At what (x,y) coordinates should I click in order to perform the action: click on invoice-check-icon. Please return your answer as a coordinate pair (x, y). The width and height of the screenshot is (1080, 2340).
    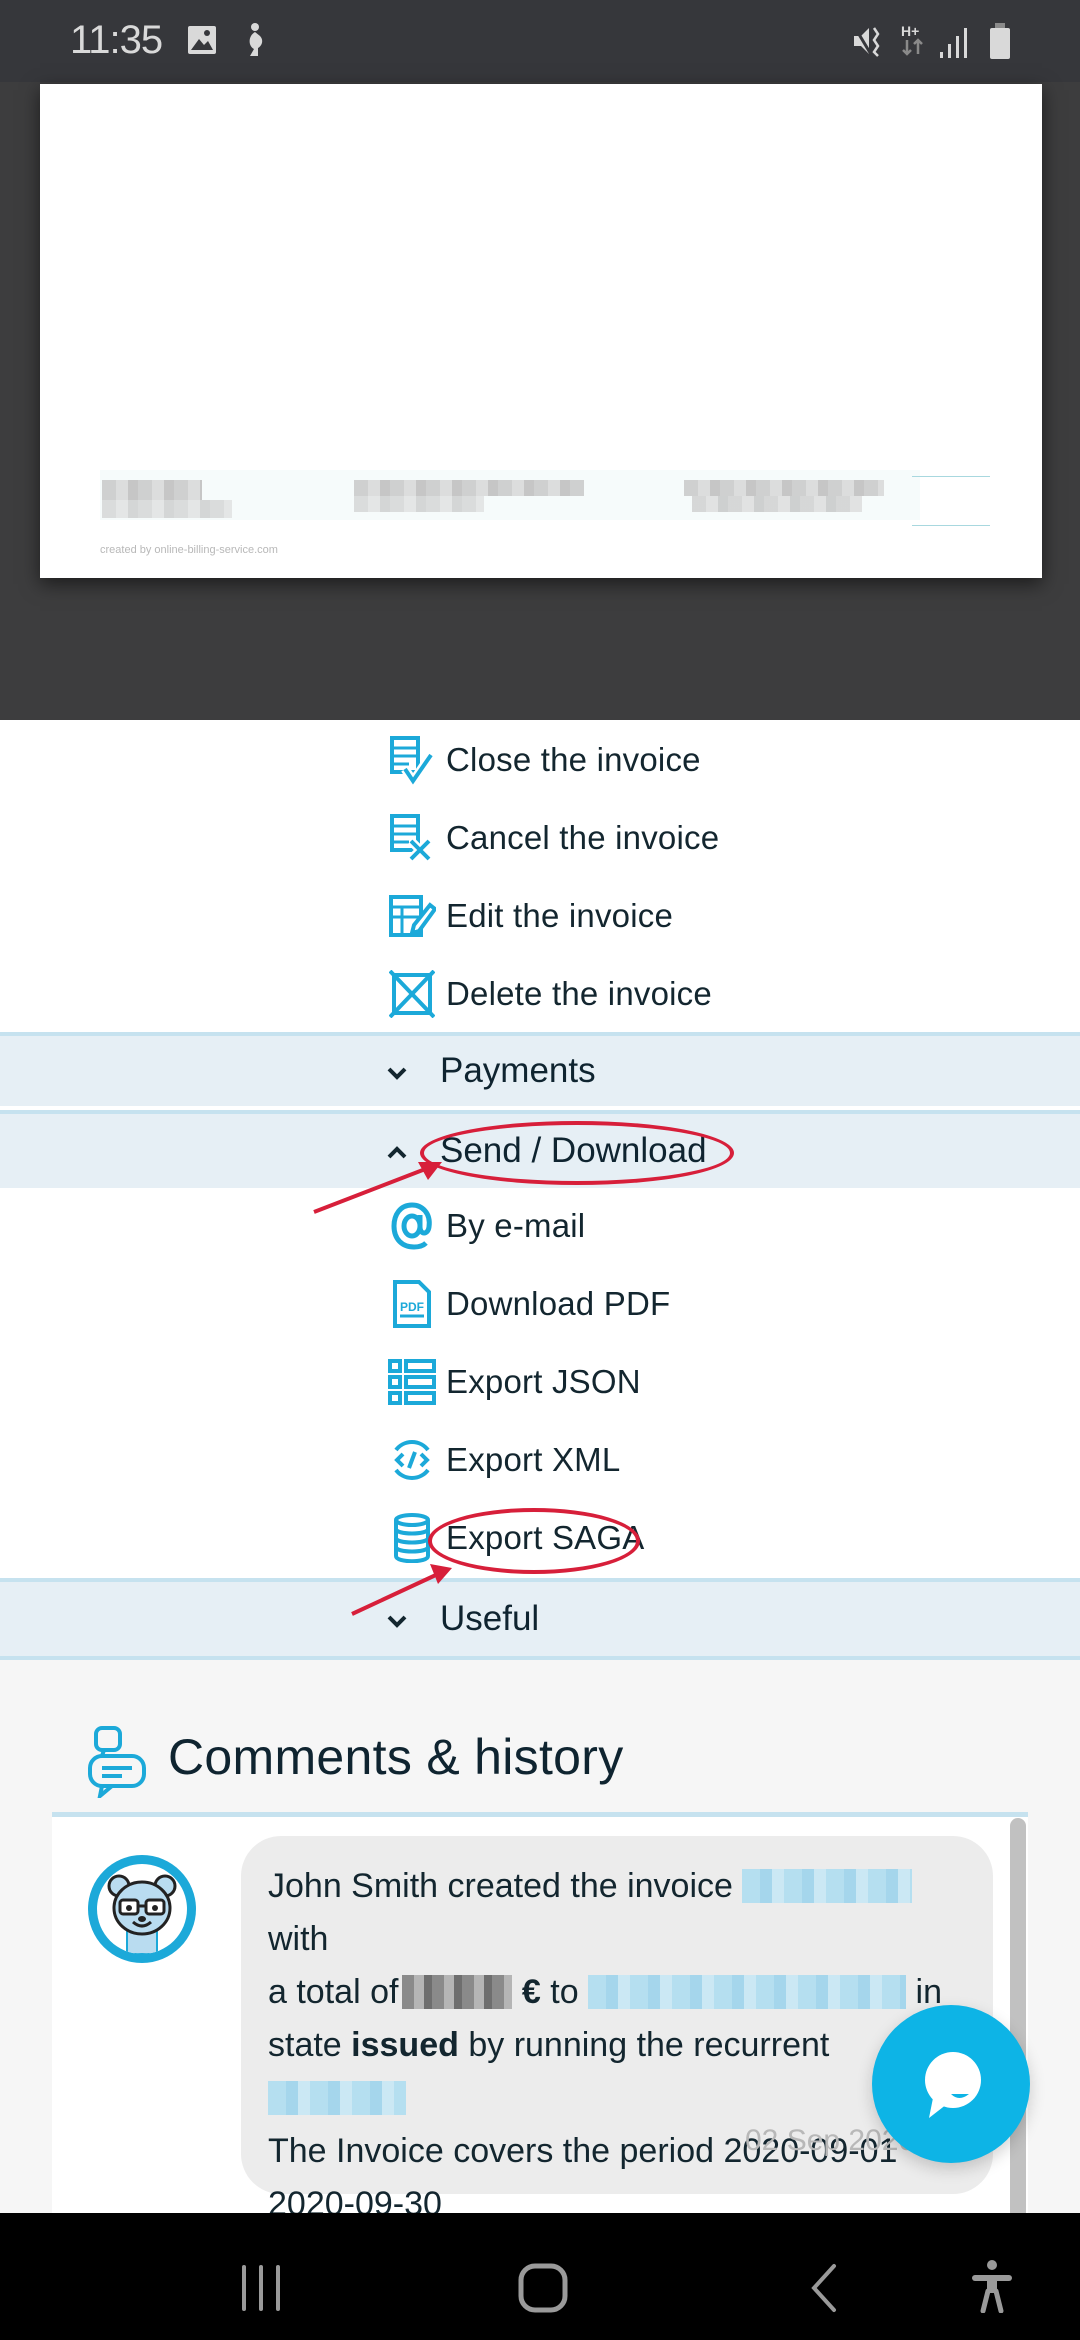
    Looking at the image, I should click on (412, 760).